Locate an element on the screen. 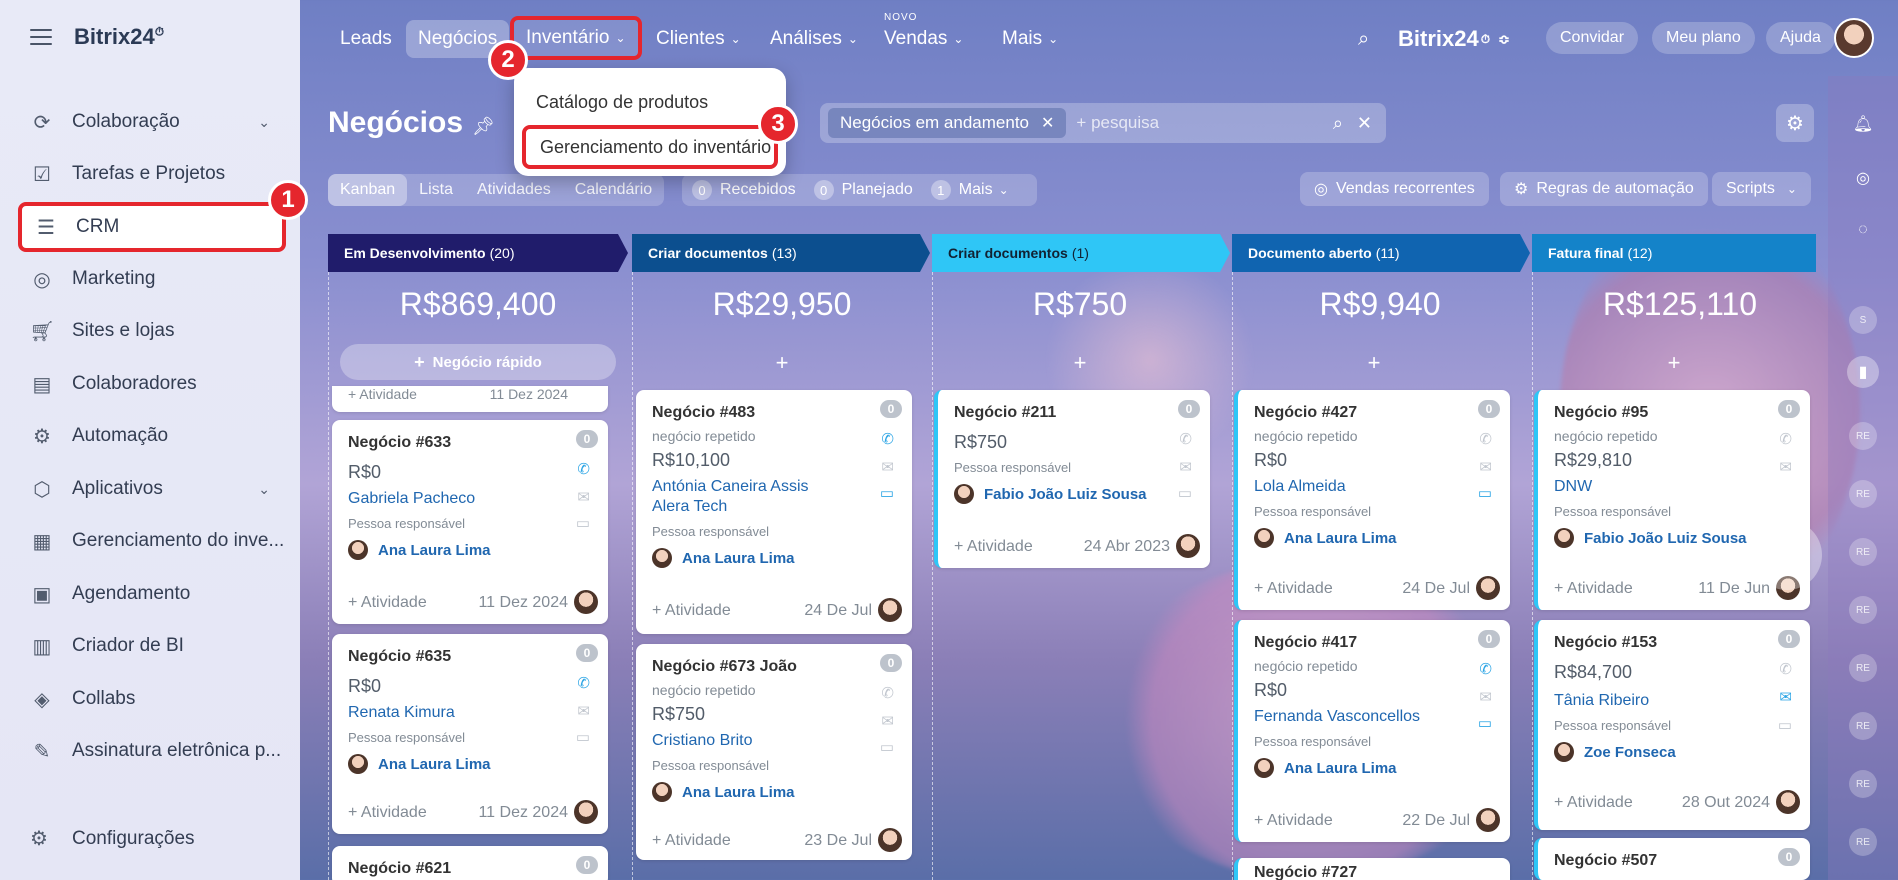 This screenshot has width=1898, height=880. responsible-person: Fabio João Luiz Sousa is located at coordinates (1050, 494).